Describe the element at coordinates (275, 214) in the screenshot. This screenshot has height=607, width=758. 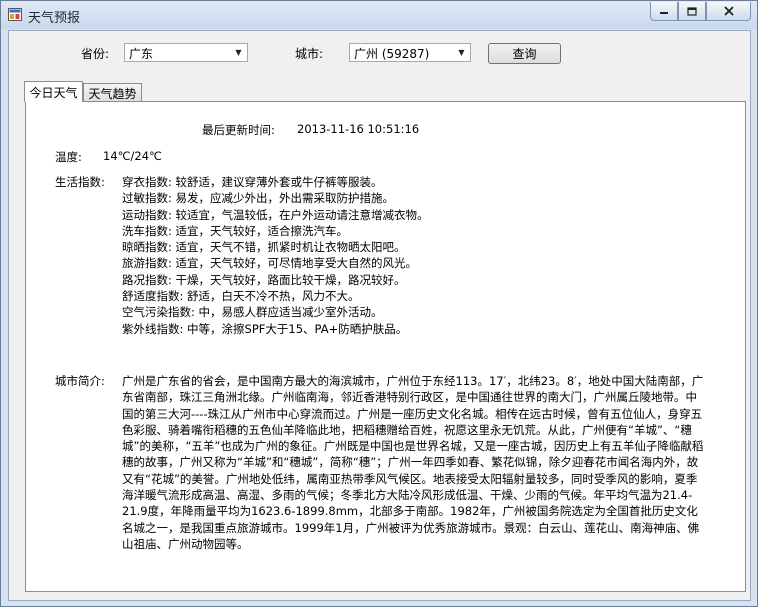
I see `list-item: 运动指数: 较适宜，气温较低，在户外运动请注意增减衣物。` at that location.